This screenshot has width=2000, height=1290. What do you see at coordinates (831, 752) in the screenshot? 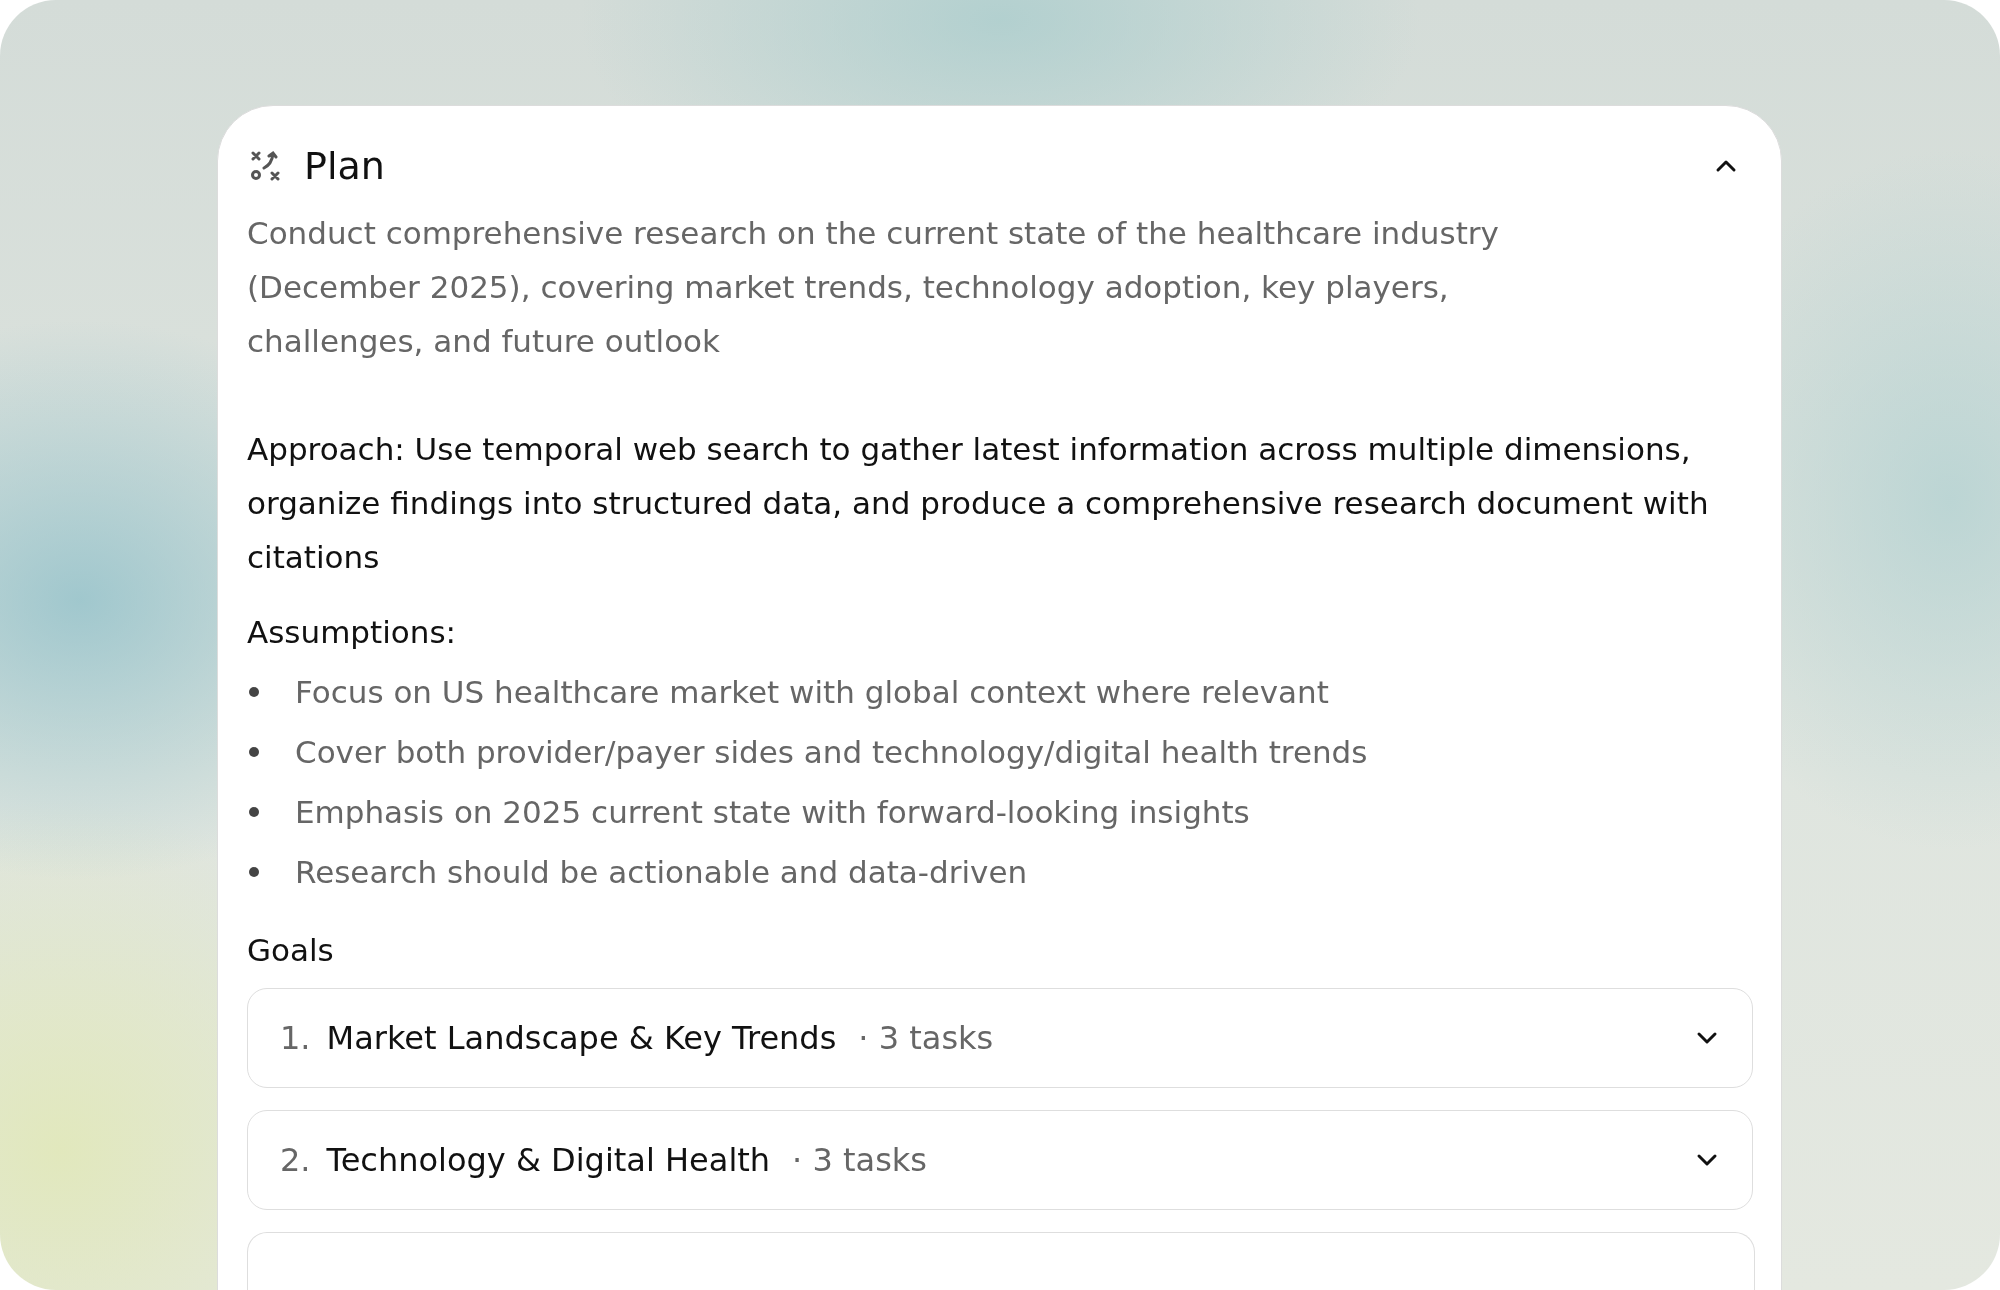
I see `assumption-text: Cover both provider/payer sides and technology/digital health trends` at bounding box center [831, 752].